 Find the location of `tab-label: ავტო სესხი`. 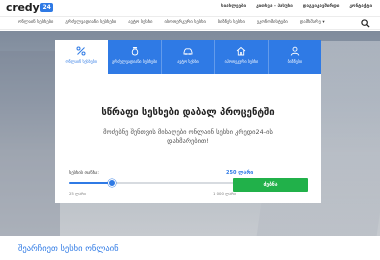

tab-label: ავტო სესხი is located at coordinates (188, 61).